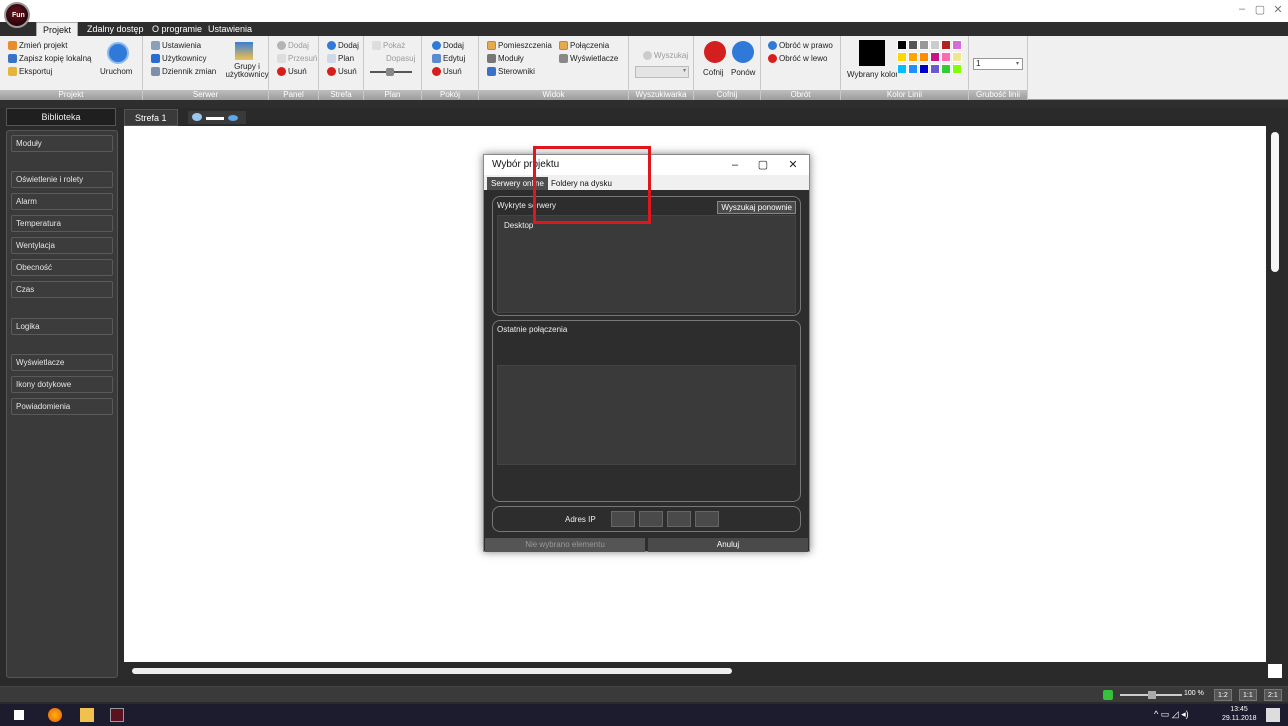 The width and height of the screenshot is (1288, 726). What do you see at coordinates (707, 519) in the screenshot?
I see `ip-octet-4-input` at bounding box center [707, 519].